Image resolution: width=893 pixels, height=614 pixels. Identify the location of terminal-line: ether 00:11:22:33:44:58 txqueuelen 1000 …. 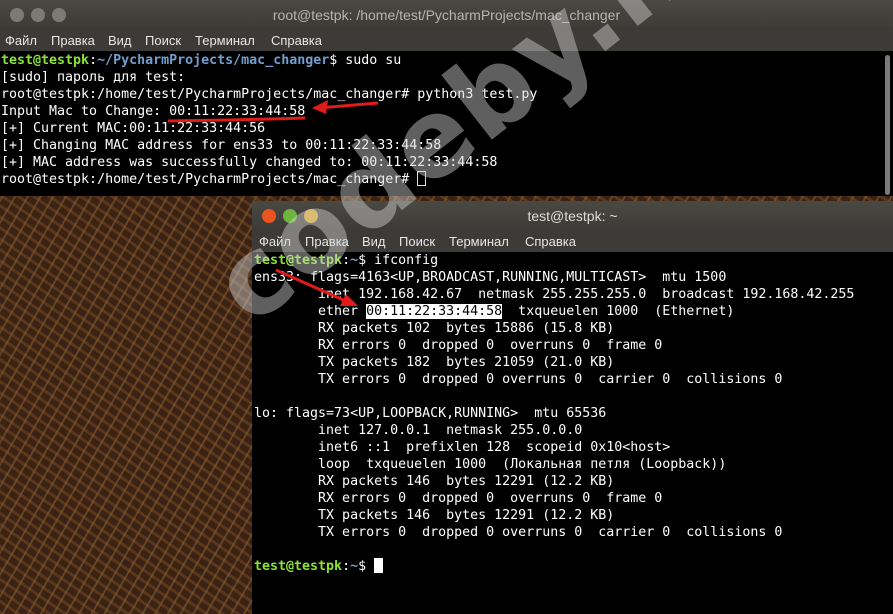
(494, 311).